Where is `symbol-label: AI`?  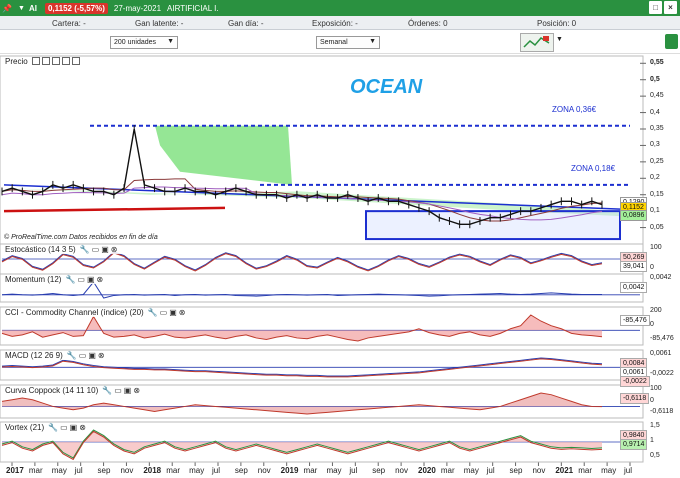 symbol-label: AI is located at coordinates (32, 8).